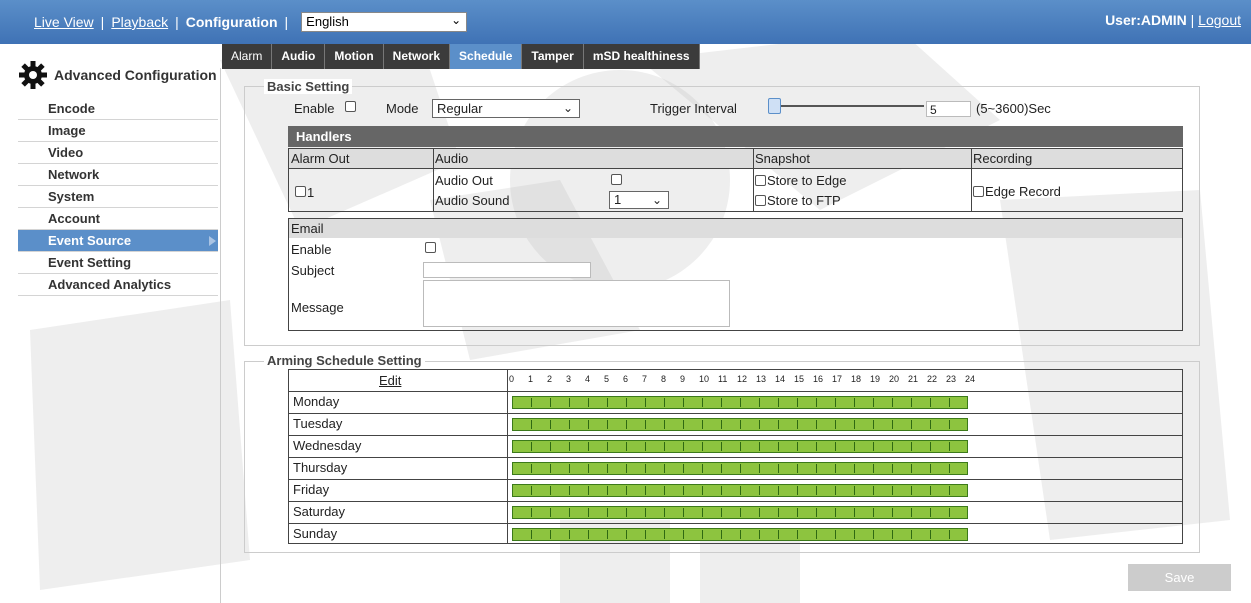  I want to click on tab-tamper: Tamper, so click(553, 56).